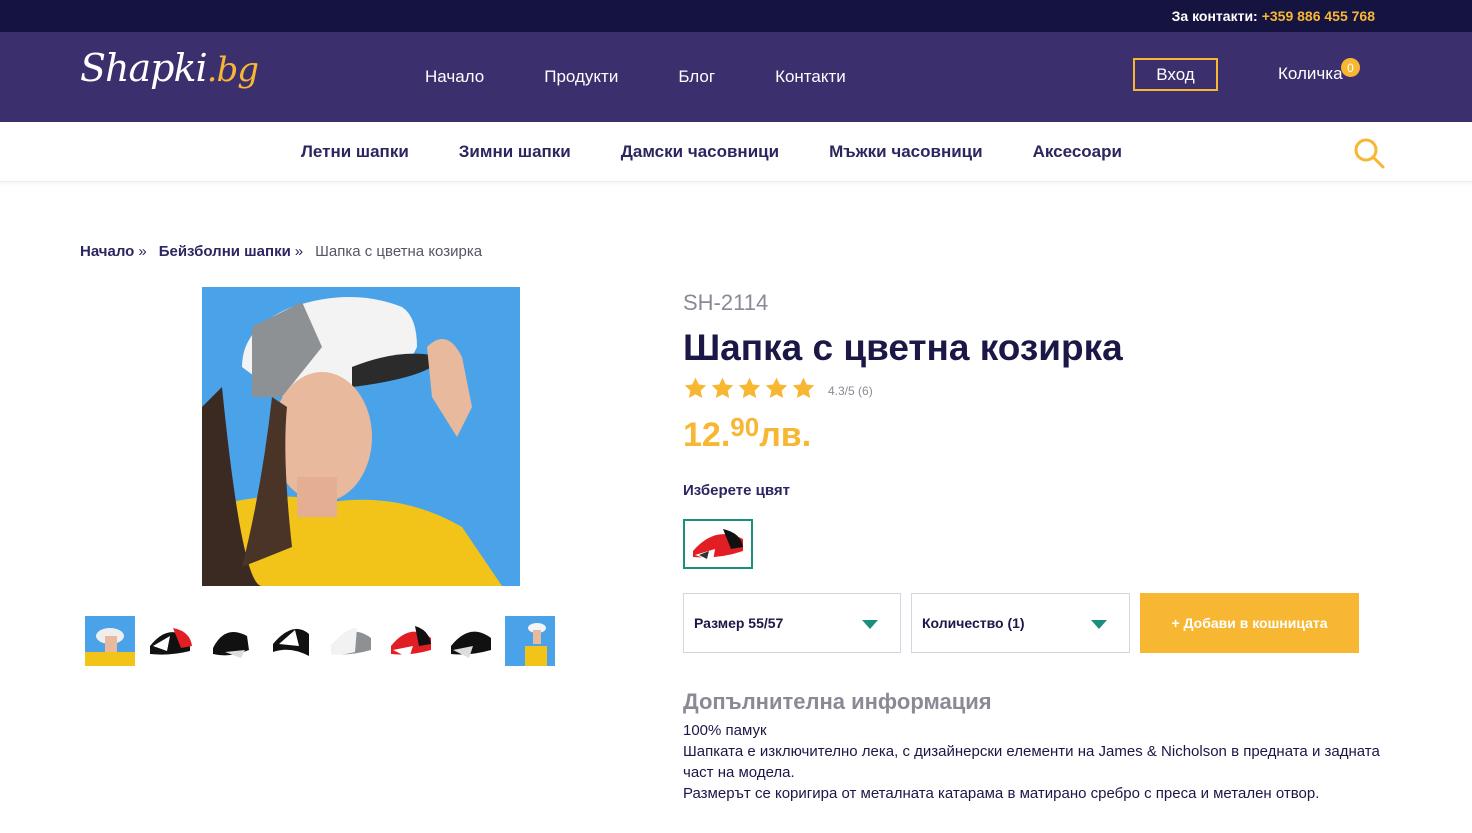 Image resolution: width=1472 pixels, height=833 pixels. Describe the element at coordinates (736, 16) in the screenshot. I see `top-contact-bar: За контакти: +359 886 455 768` at that location.